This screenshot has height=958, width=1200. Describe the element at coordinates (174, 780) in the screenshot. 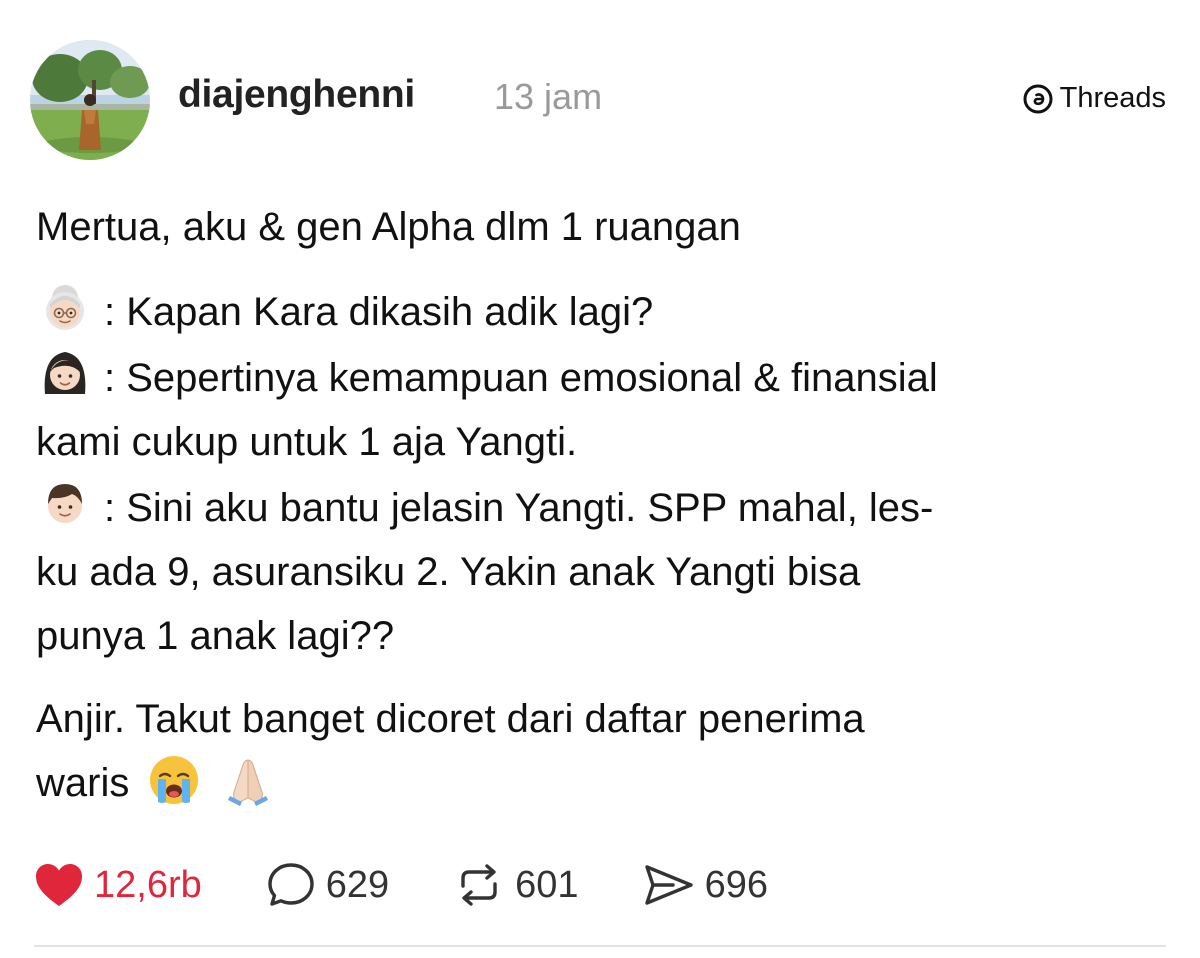

I see `loudly-crying-face-emoji-icon` at that location.